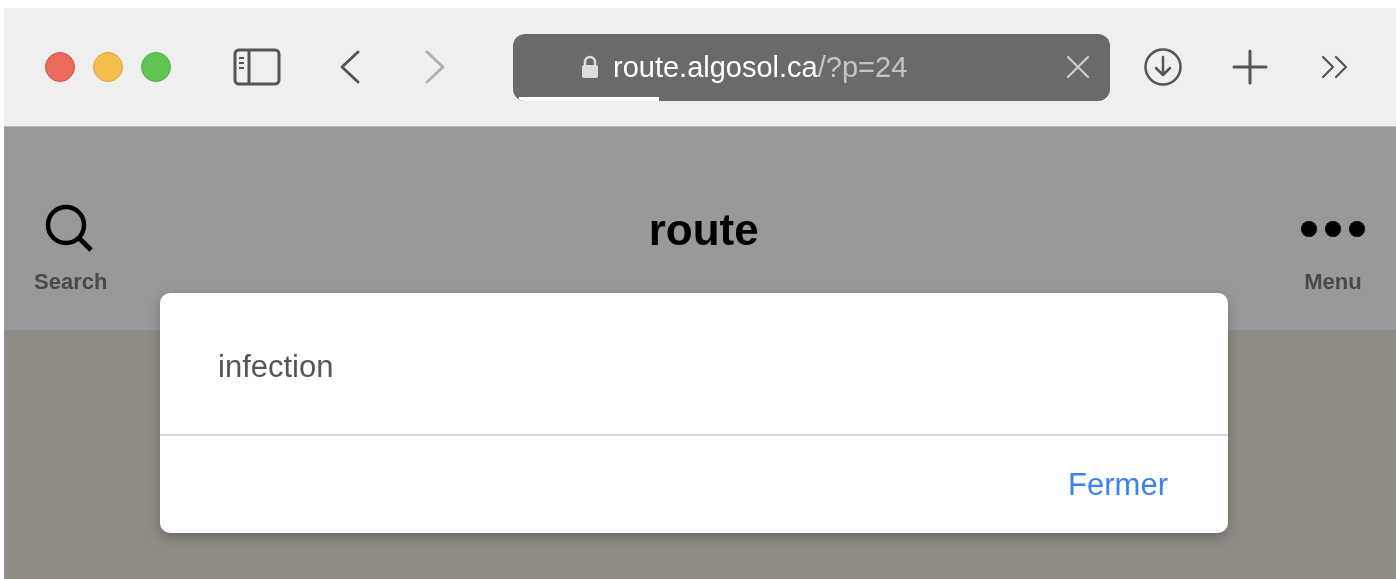 Image resolution: width=1396 pixels, height=579 pixels. Describe the element at coordinates (703, 230) in the screenshot. I see `site-title: route` at that location.